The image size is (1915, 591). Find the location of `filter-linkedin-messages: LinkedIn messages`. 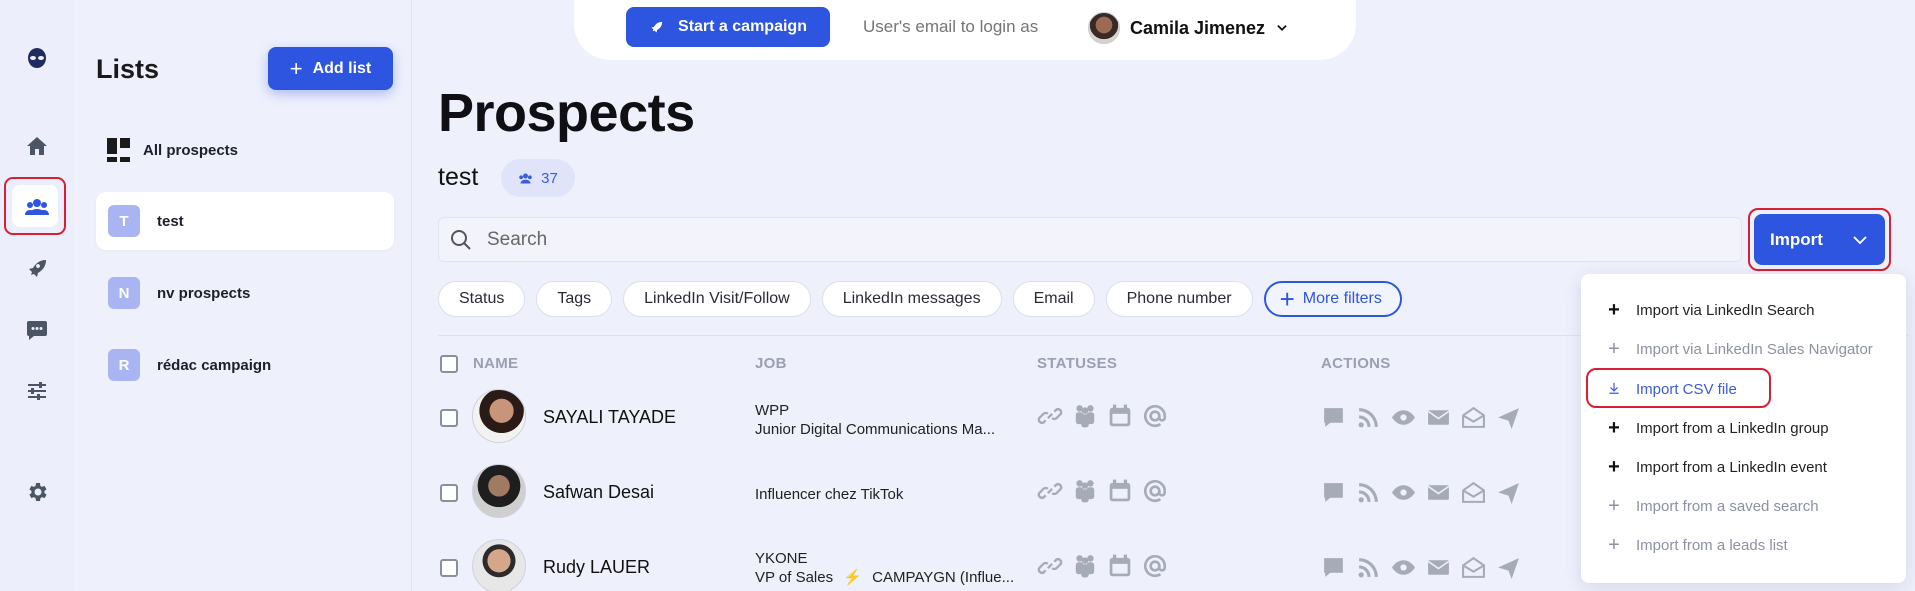

filter-linkedin-messages: LinkedIn messages is located at coordinates (911, 299).